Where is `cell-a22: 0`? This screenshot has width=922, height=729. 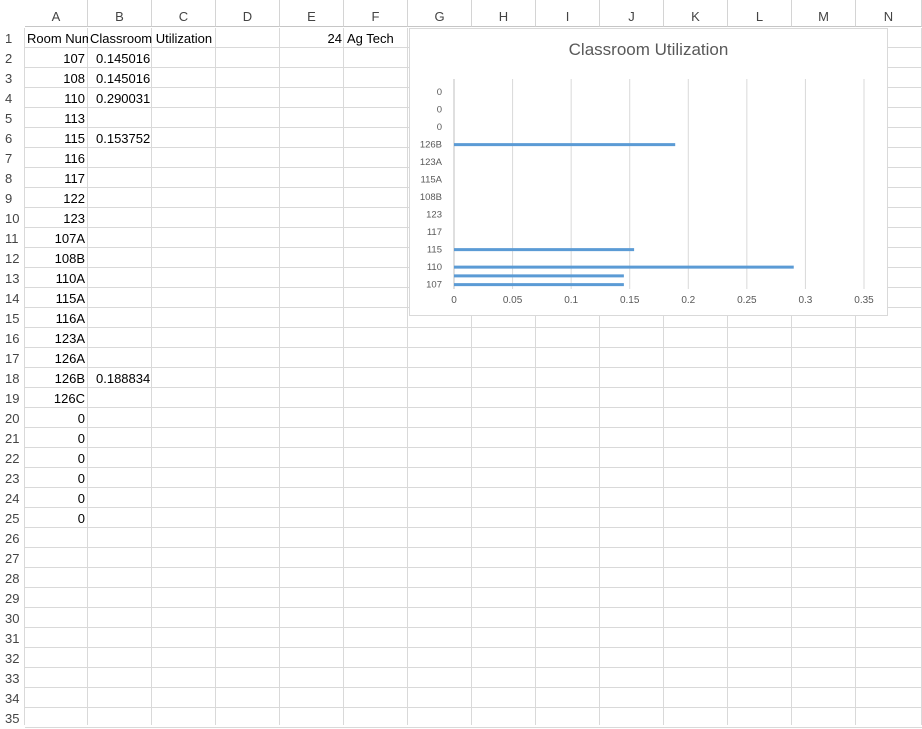 cell-a22: 0 is located at coordinates (56, 458).